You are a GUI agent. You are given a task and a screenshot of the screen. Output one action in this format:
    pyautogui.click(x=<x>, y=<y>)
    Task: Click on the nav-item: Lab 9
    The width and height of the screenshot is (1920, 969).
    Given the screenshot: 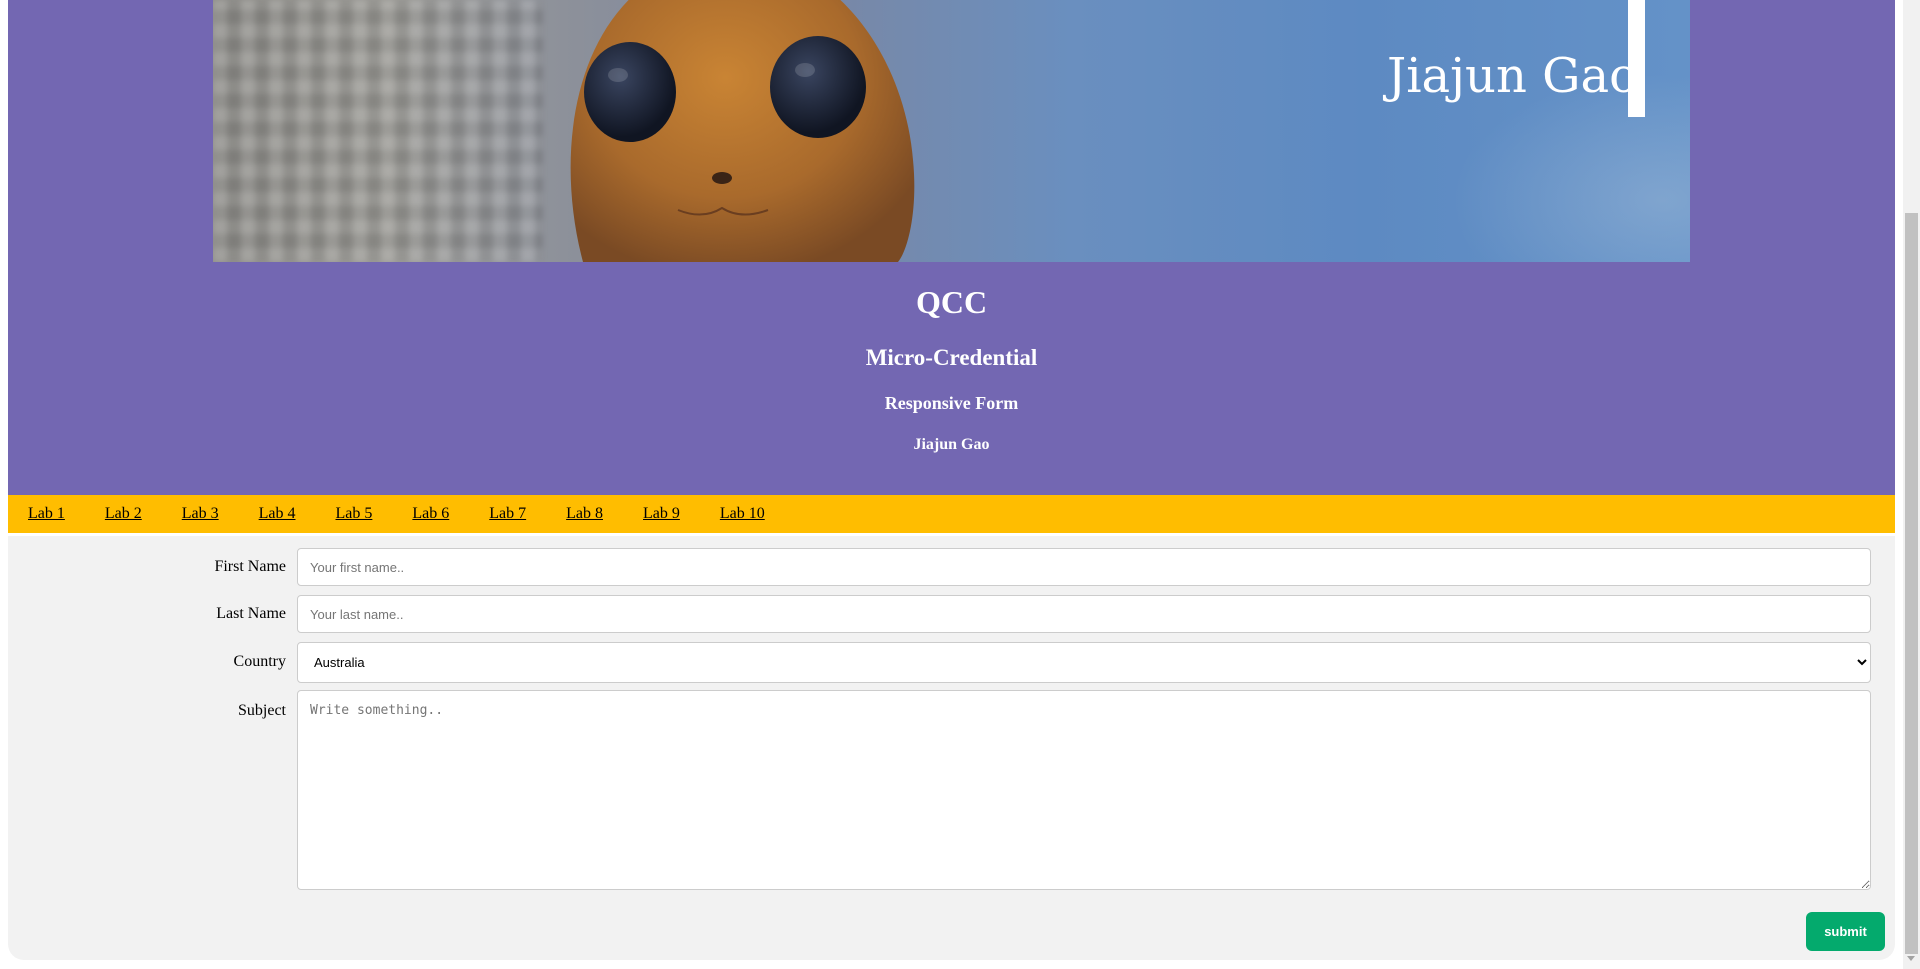 What is the action you would take?
    pyautogui.click(x=661, y=514)
    